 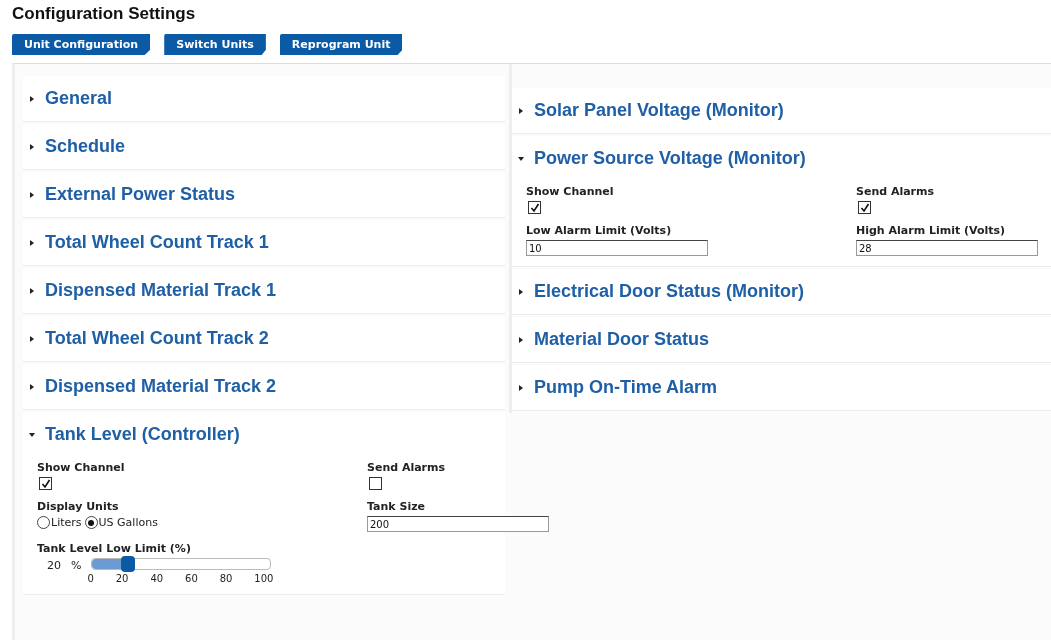 I want to click on section-header: General, so click(x=264, y=98).